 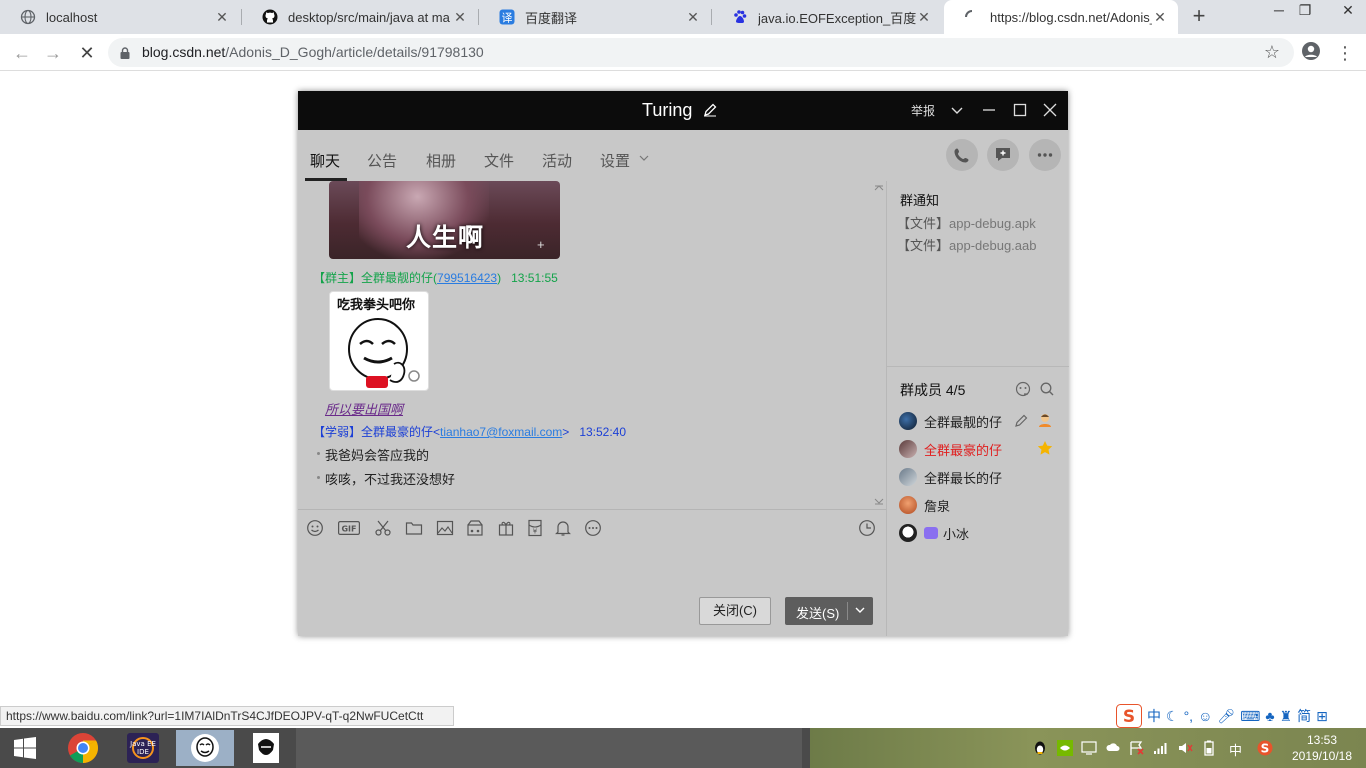 What do you see at coordinates (1113, 748) in the screenshot?
I see `weather-icon` at bounding box center [1113, 748].